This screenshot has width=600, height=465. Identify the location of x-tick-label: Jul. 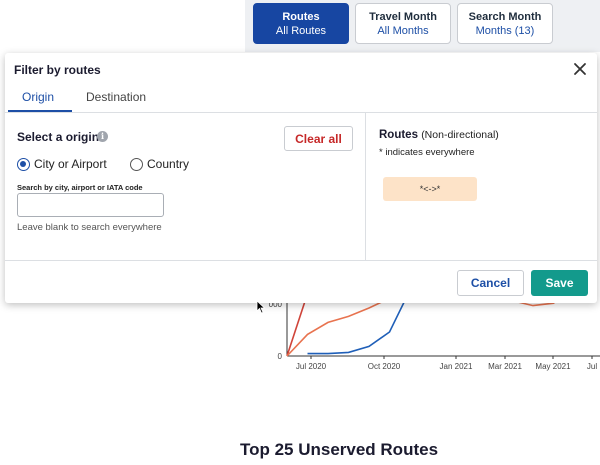
(592, 366).